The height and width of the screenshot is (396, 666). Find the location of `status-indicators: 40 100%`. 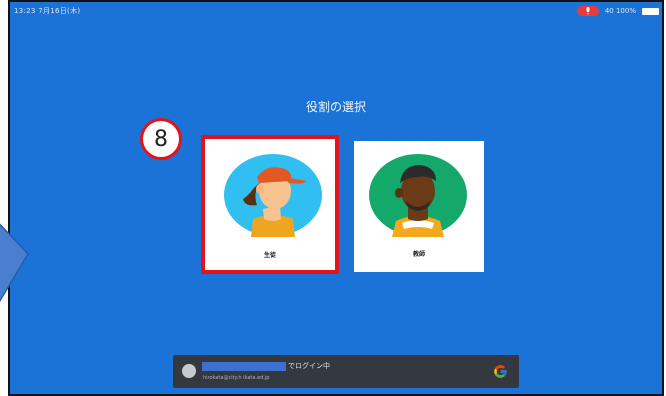

status-indicators: 40 100% is located at coordinates (617, 11).